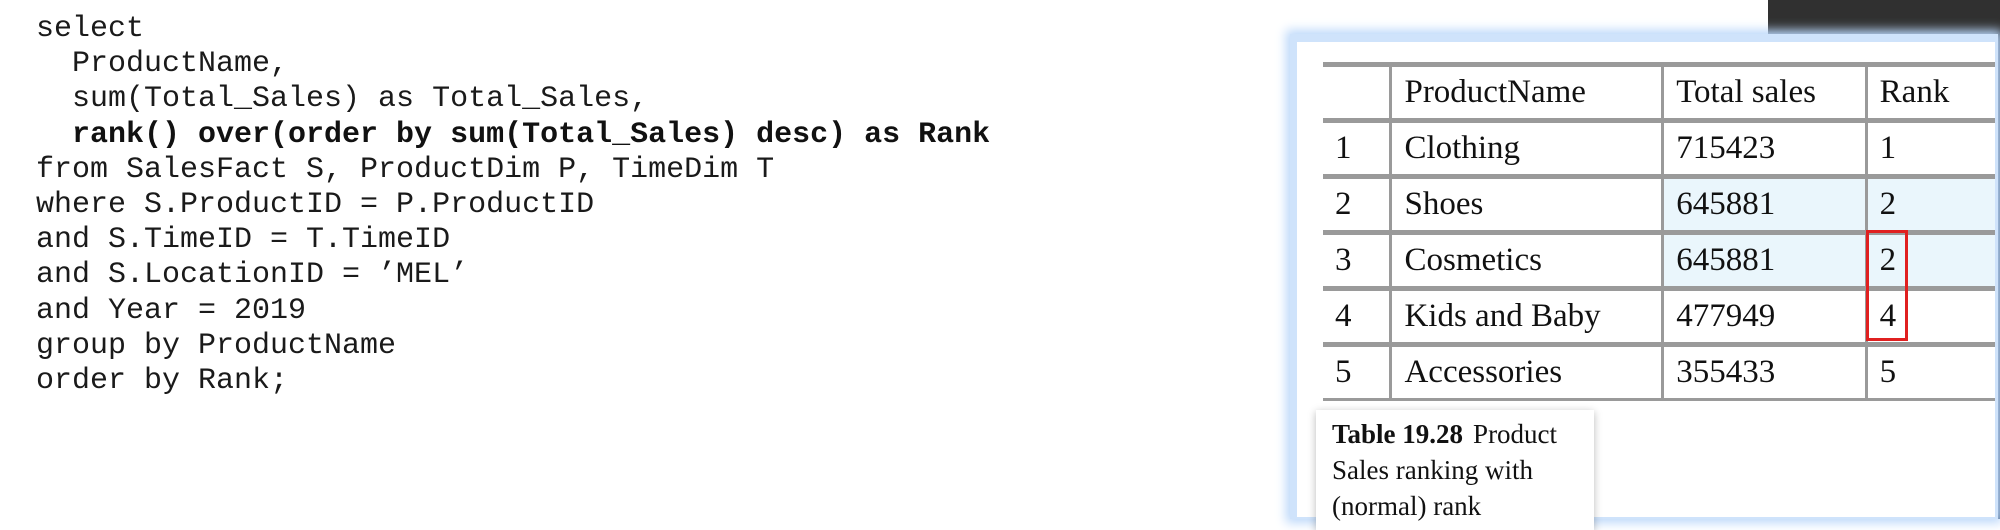 The image size is (2000, 530). What do you see at coordinates (342, 99) in the screenshot?
I see `code-line: sum(Total_Sales) as Total_Sales,` at bounding box center [342, 99].